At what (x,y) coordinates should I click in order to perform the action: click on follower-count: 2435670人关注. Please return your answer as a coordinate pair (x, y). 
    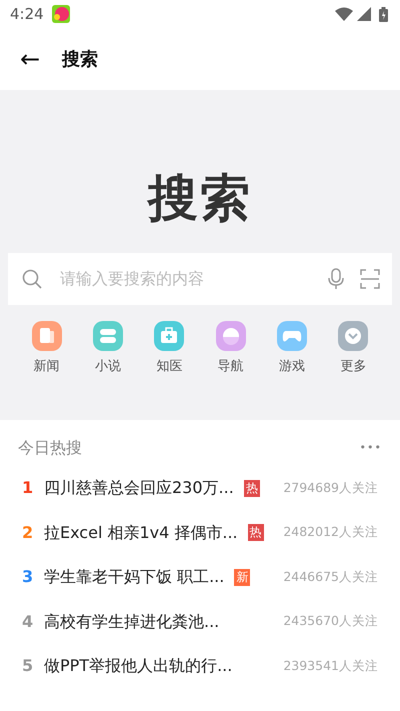
    Looking at the image, I should click on (330, 621).